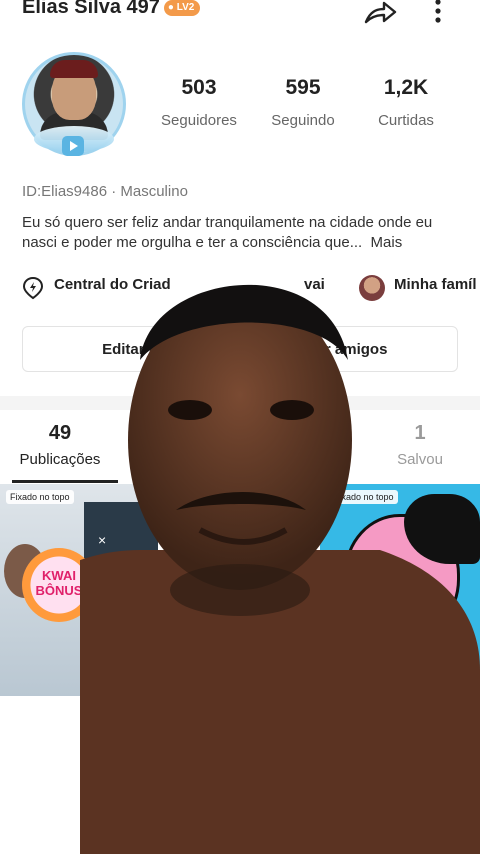 The height and width of the screenshot is (854, 480). What do you see at coordinates (303, 120) in the screenshot?
I see `stat-label: Seguindo` at bounding box center [303, 120].